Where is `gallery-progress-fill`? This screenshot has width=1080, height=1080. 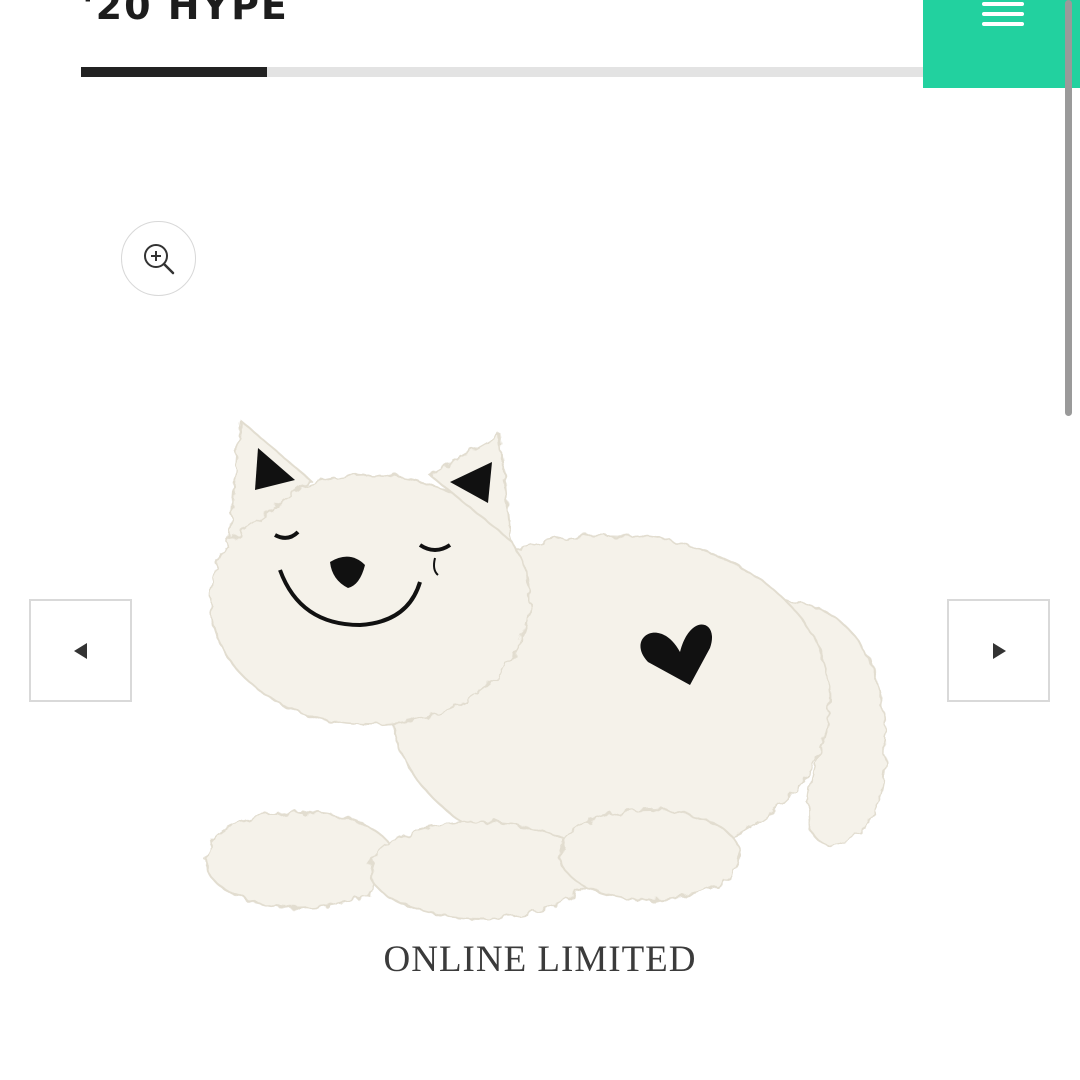 gallery-progress-fill is located at coordinates (174, 72).